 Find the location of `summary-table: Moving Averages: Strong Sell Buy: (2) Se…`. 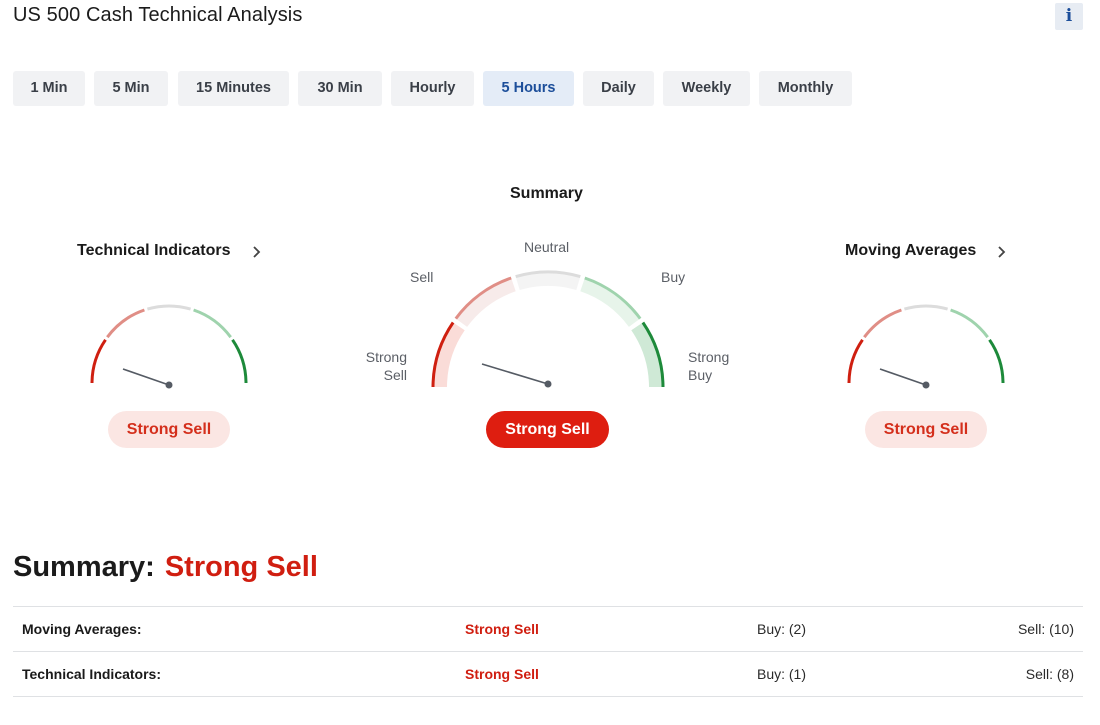

summary-table: Moving Averages: Strong Sell Buy: (2) Se… is located at coordinates (548, 651).